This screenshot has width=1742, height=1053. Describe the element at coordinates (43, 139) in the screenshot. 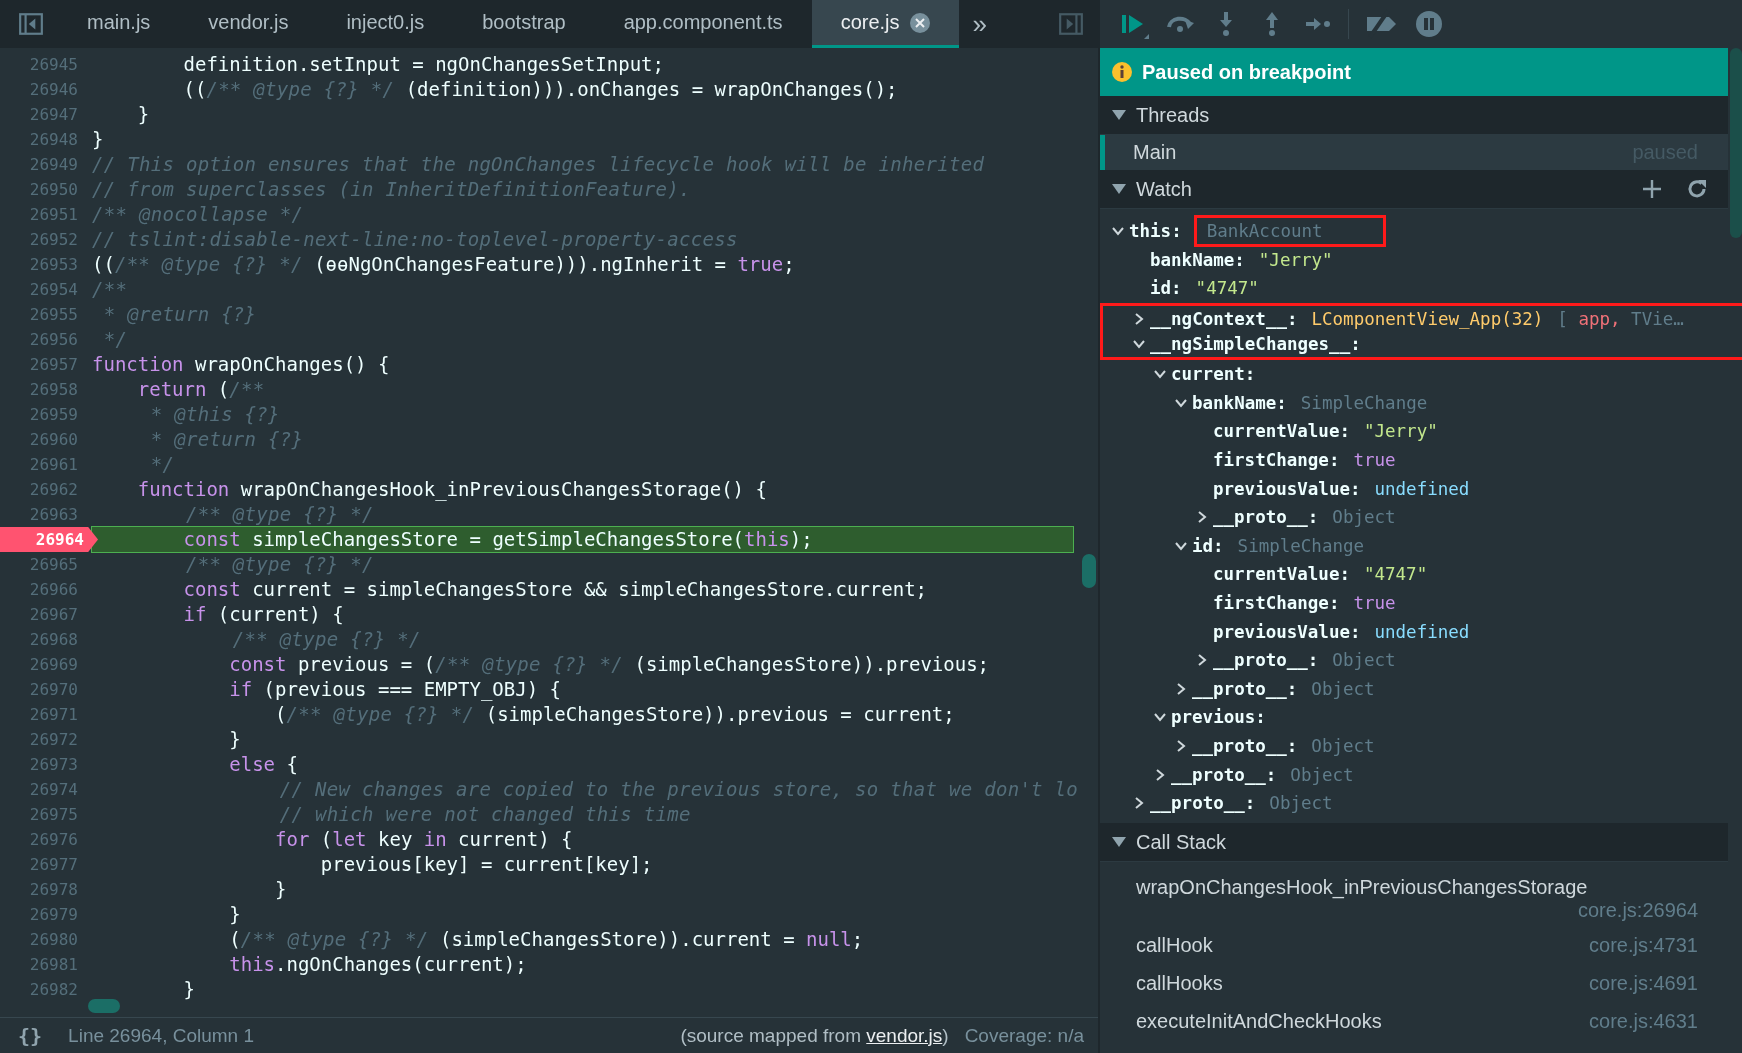

I see `line-number: 26948` at that location.